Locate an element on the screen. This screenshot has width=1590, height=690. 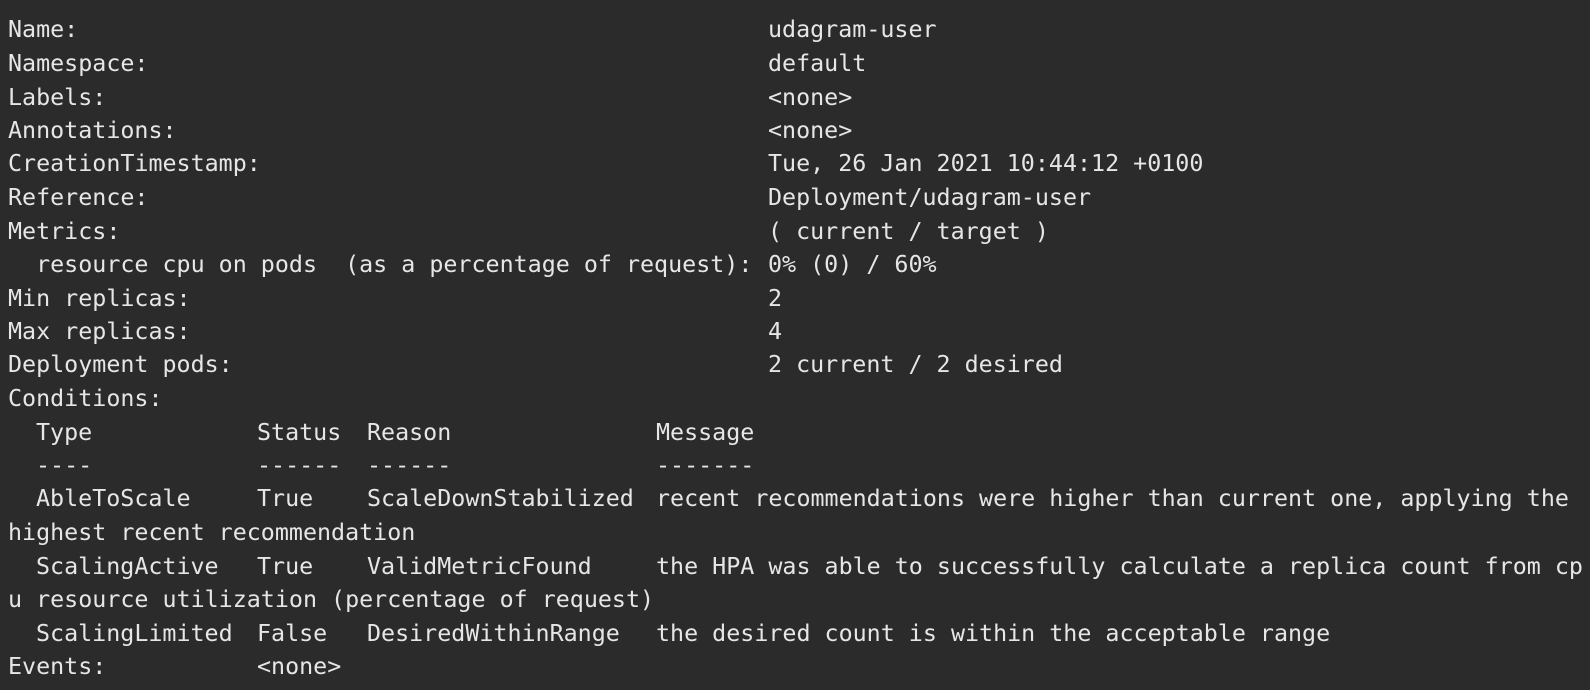
condition-message-continuation: highest recent recommendation is located at coordinates (212, 532).